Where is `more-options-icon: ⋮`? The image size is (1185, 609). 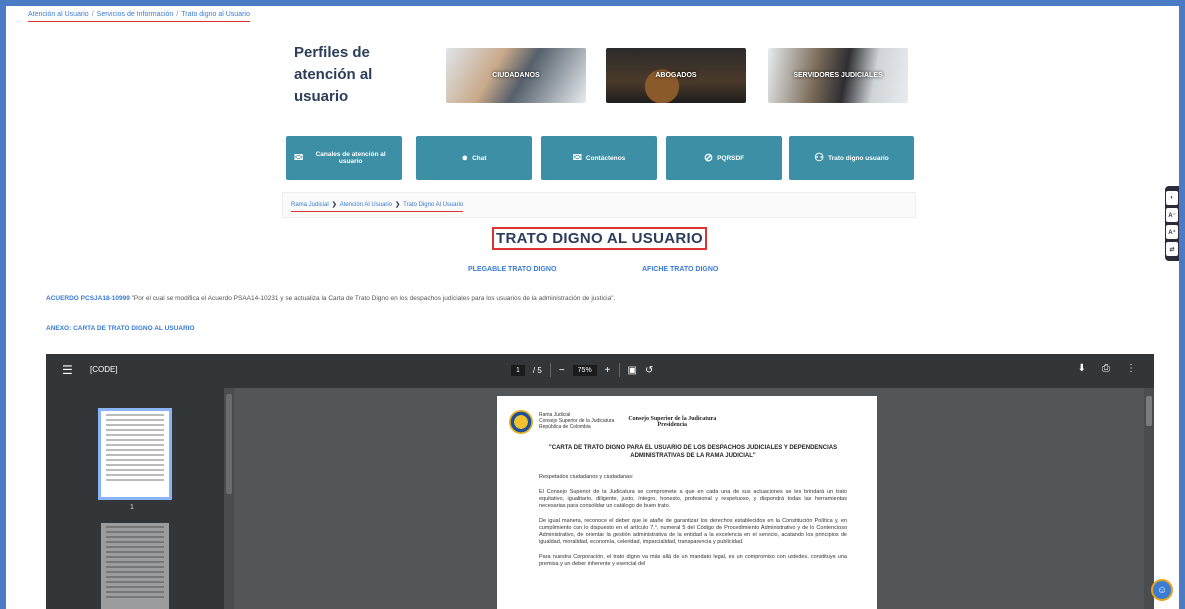
more-options-icon: ⋮ is located at coordinates (1131, 368).